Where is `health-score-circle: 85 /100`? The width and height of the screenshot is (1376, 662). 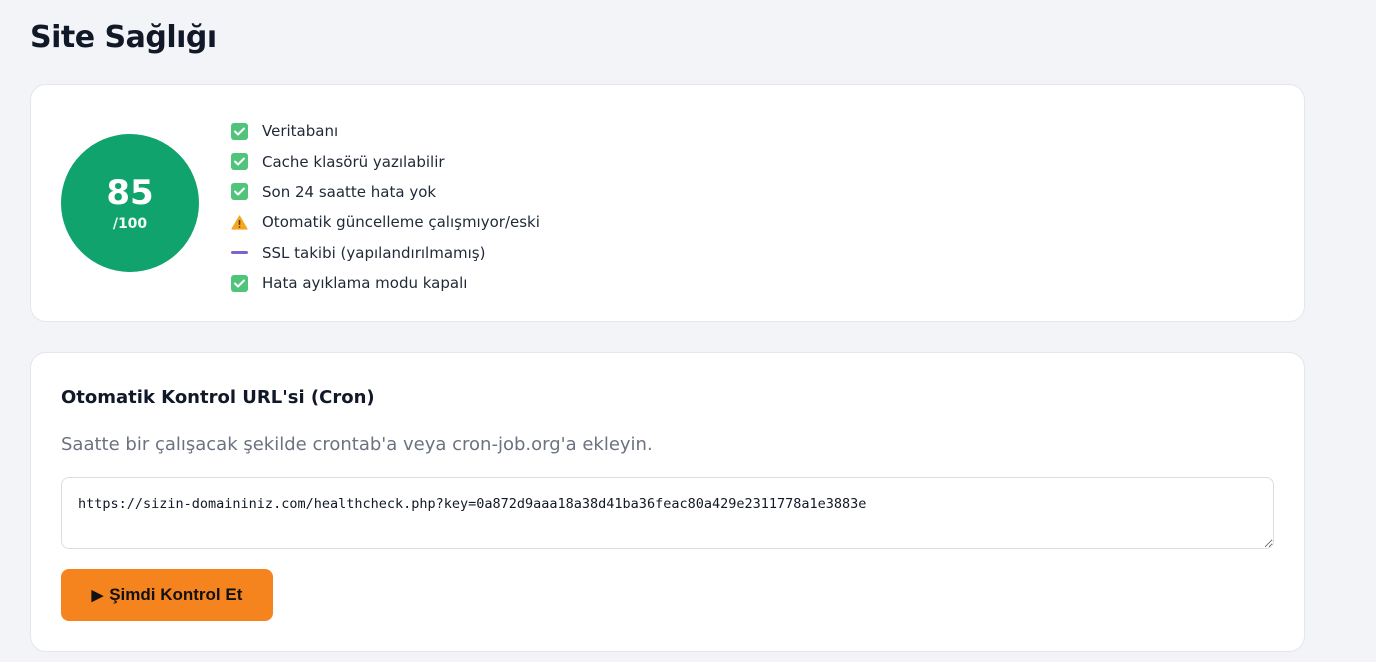
health-score-circle: 85 /100 is located at coordinates (130, 203).